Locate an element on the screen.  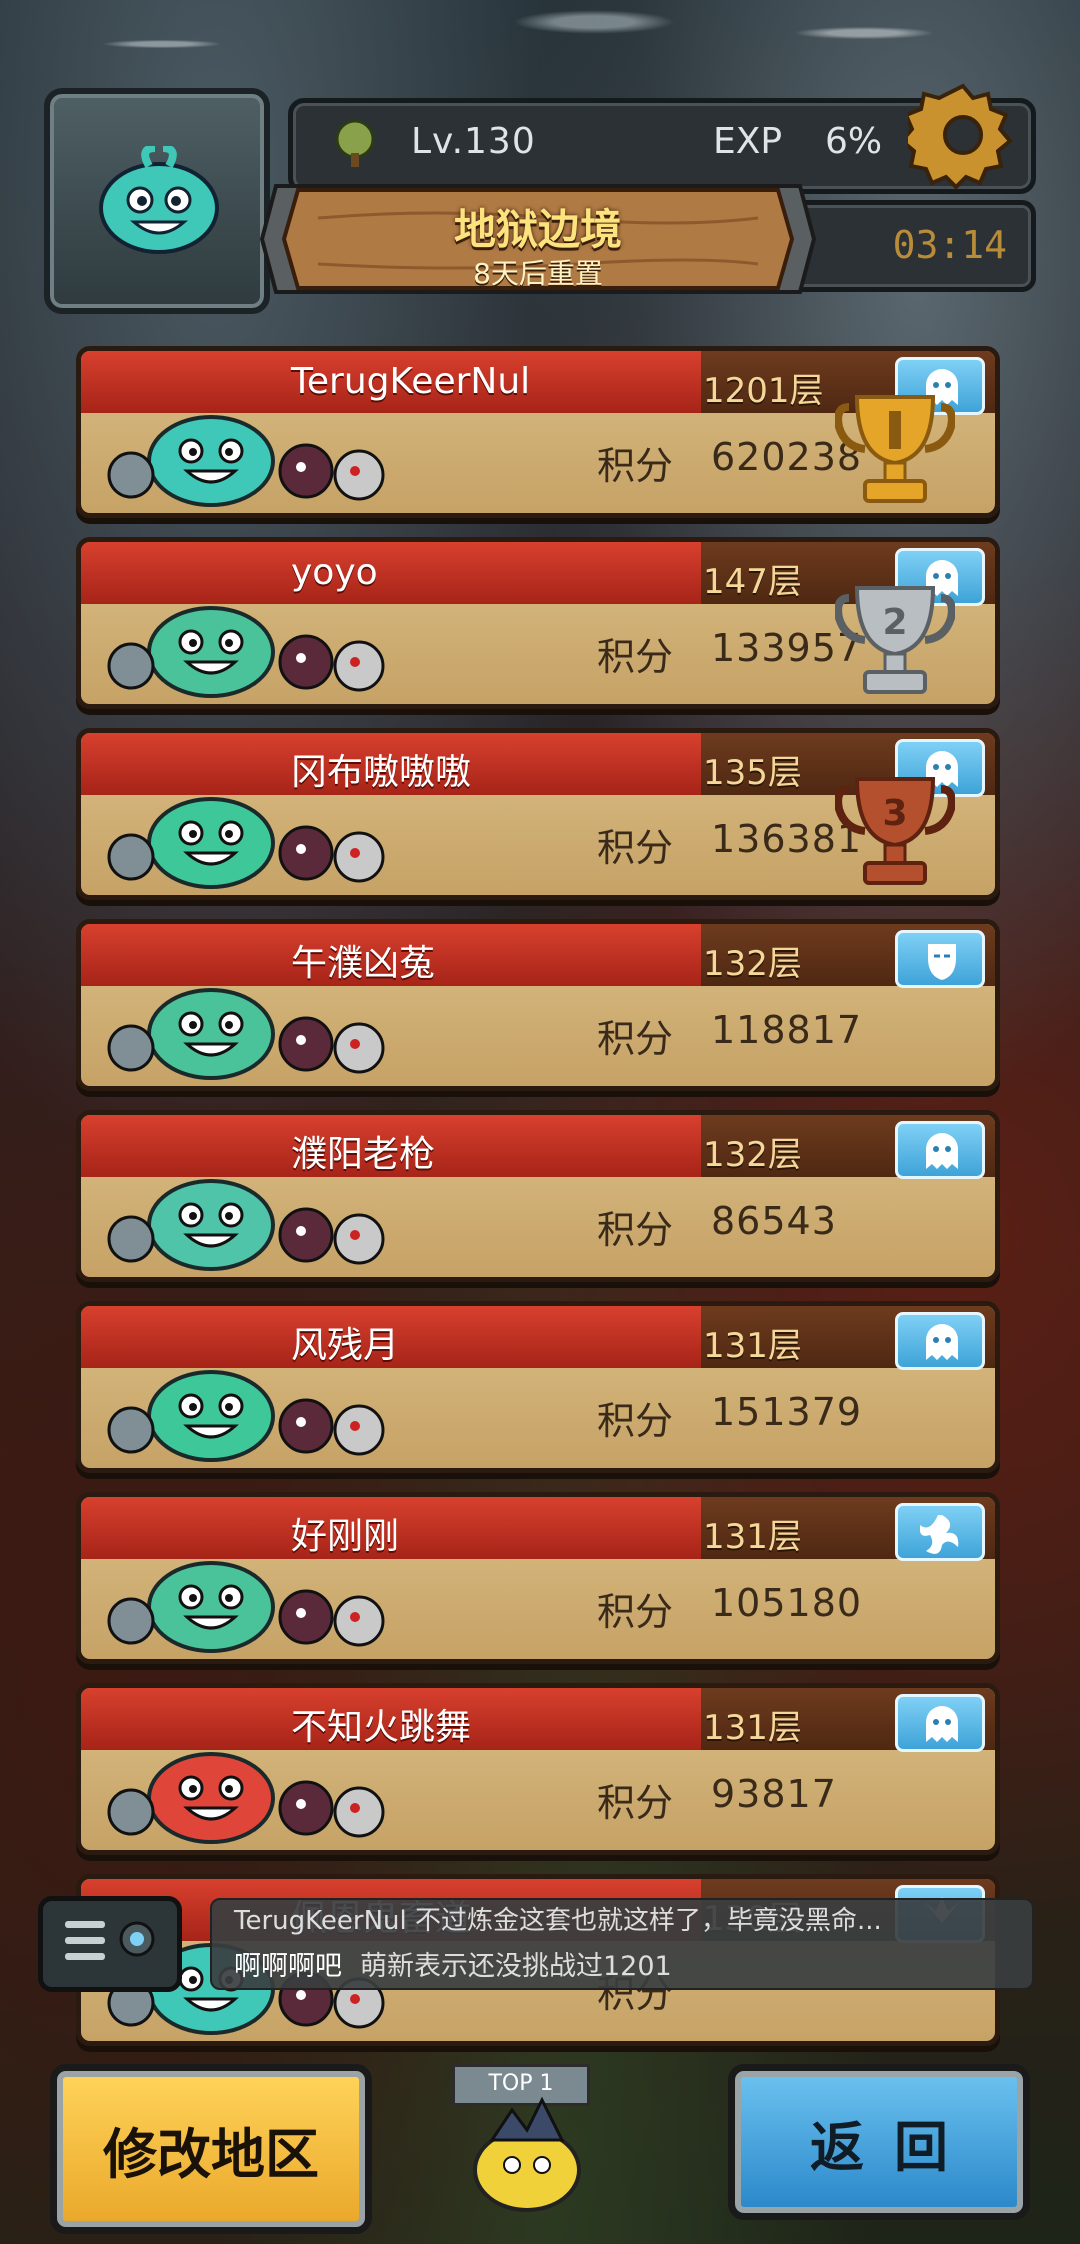
ranking-card: yoyo 147层 积分 133957 2 is located at coordinates (538, 623).